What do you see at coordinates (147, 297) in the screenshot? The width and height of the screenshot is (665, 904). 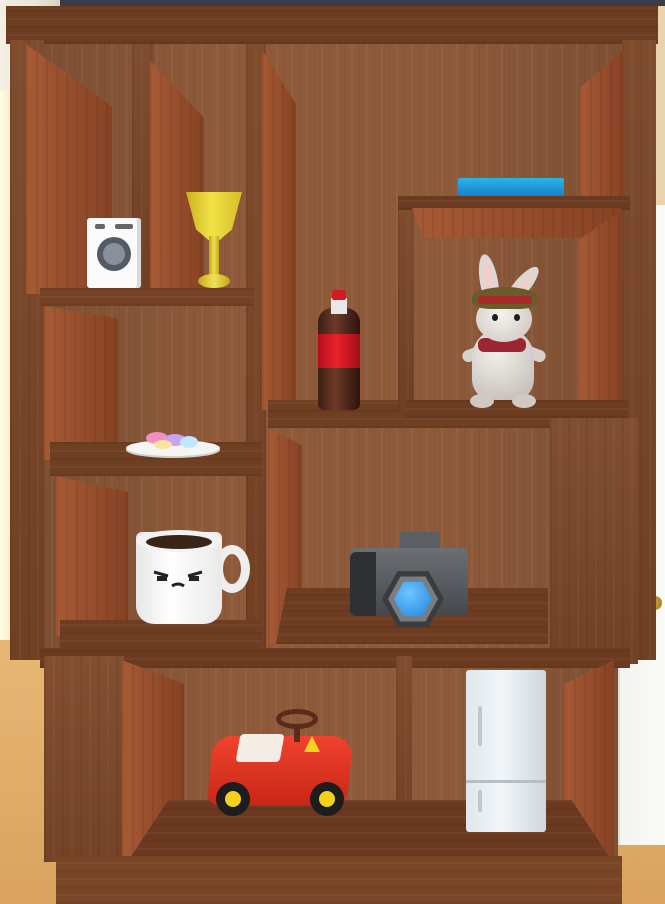 I see `shelf-top-left` at bounding box center [147, 297].